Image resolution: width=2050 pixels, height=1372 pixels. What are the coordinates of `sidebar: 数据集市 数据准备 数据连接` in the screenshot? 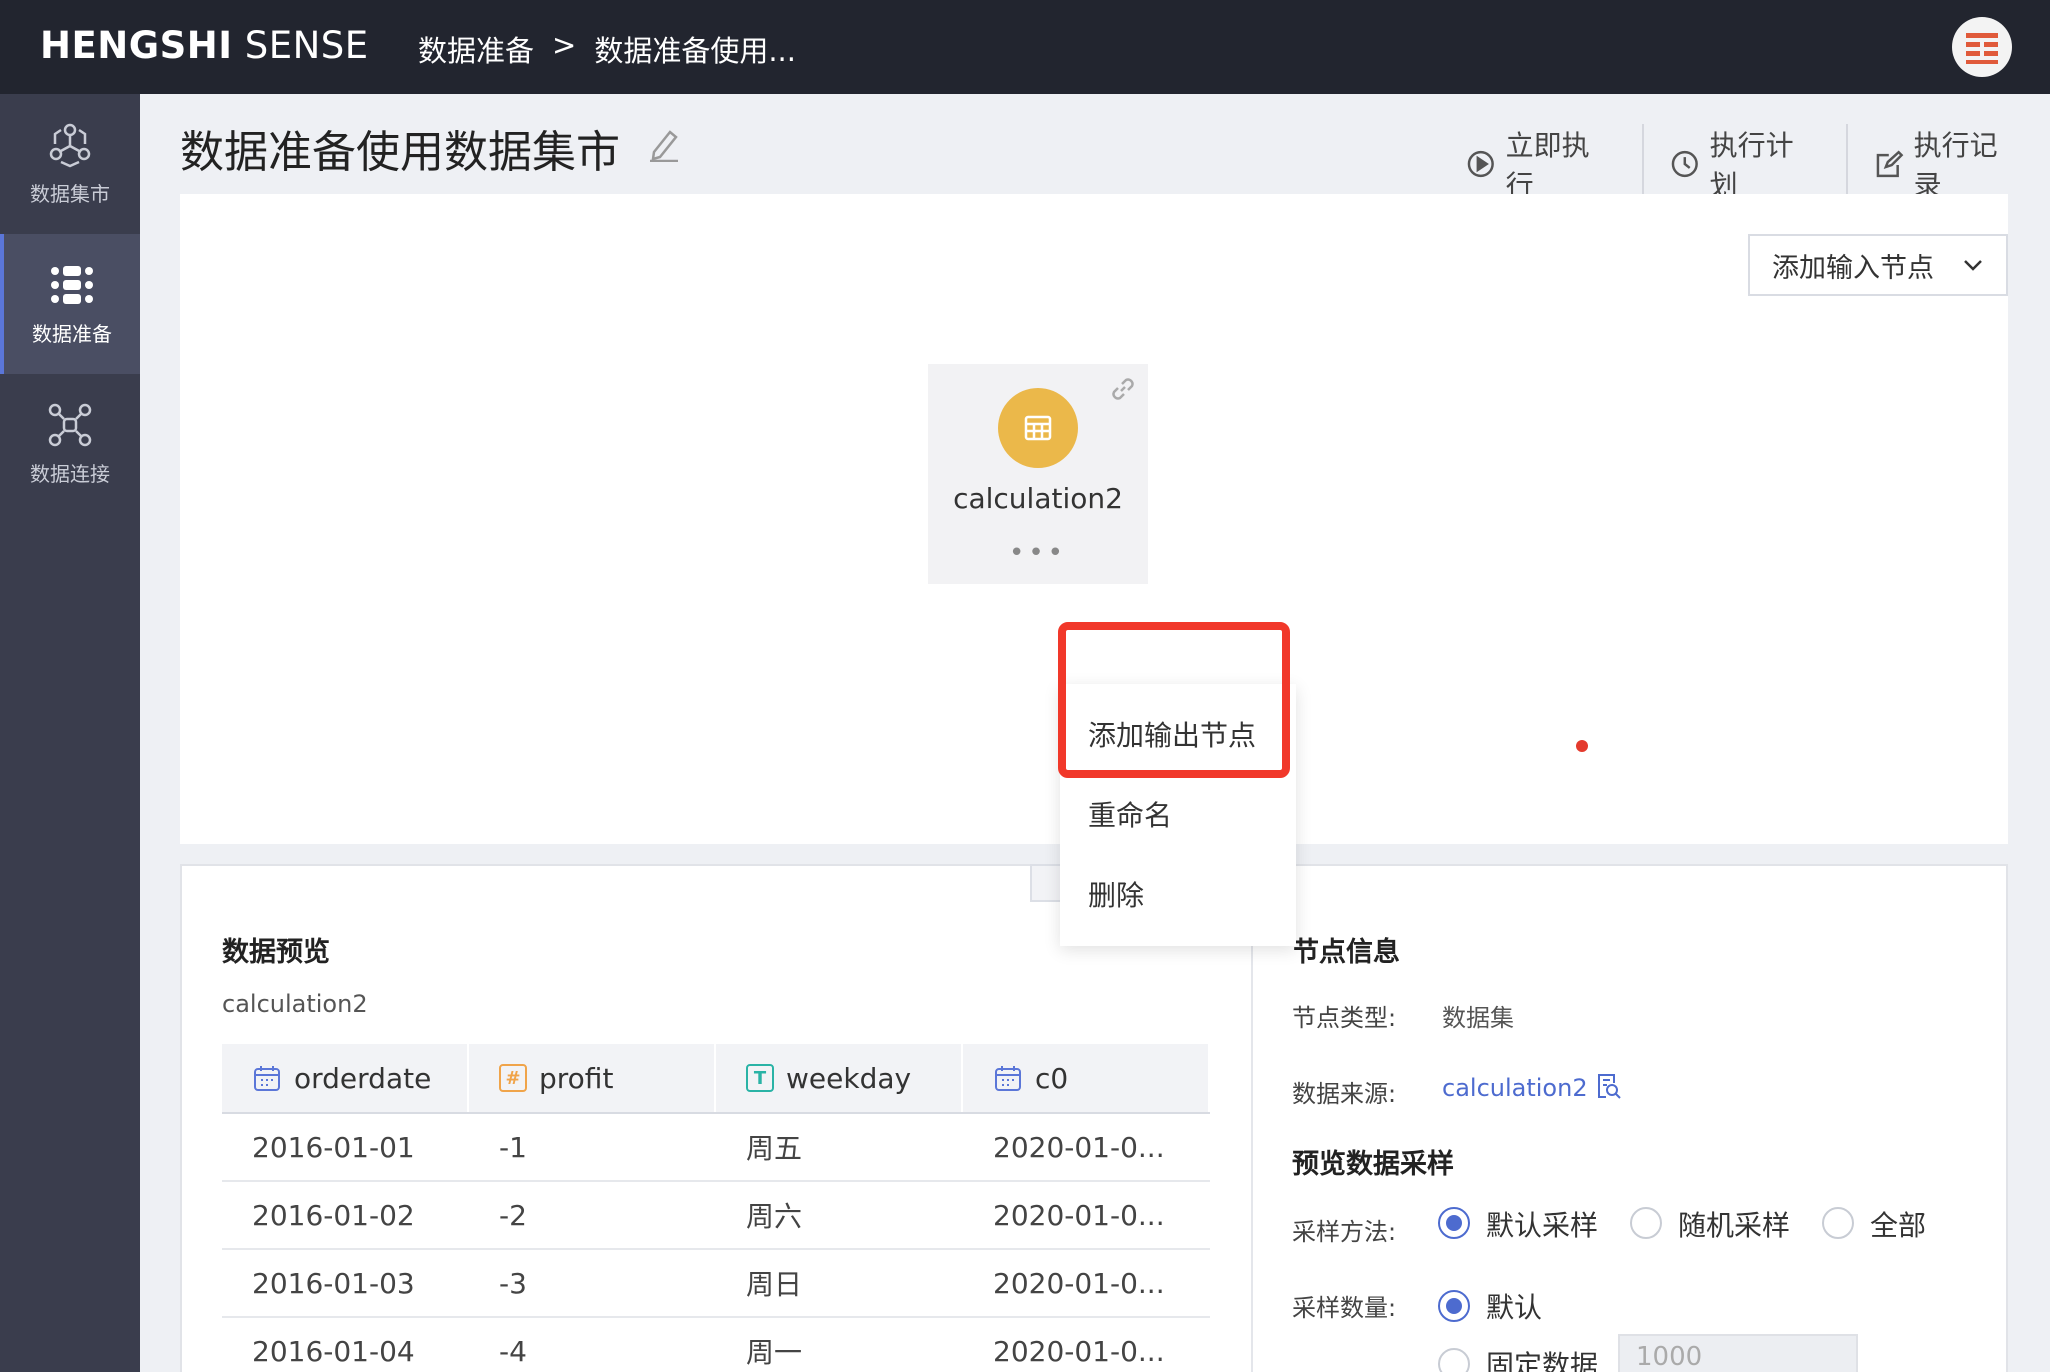 It's located at (70, 733).